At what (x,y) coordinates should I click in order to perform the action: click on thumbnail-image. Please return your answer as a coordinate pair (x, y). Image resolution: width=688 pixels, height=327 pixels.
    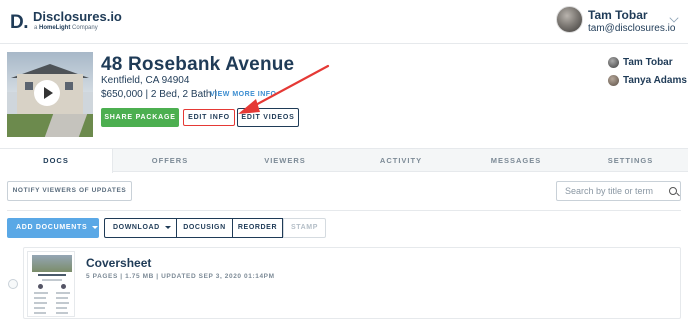
    Looking at the image, I should click on (52, 263).